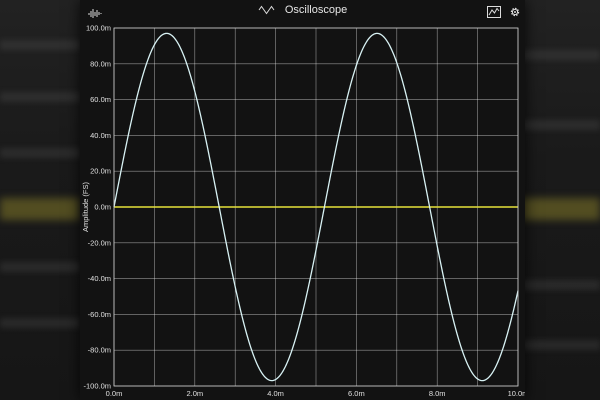 The width and height of the screenshot is (600, 400). I want to click on x-tick-label: 2.0m, so click(194, 393).